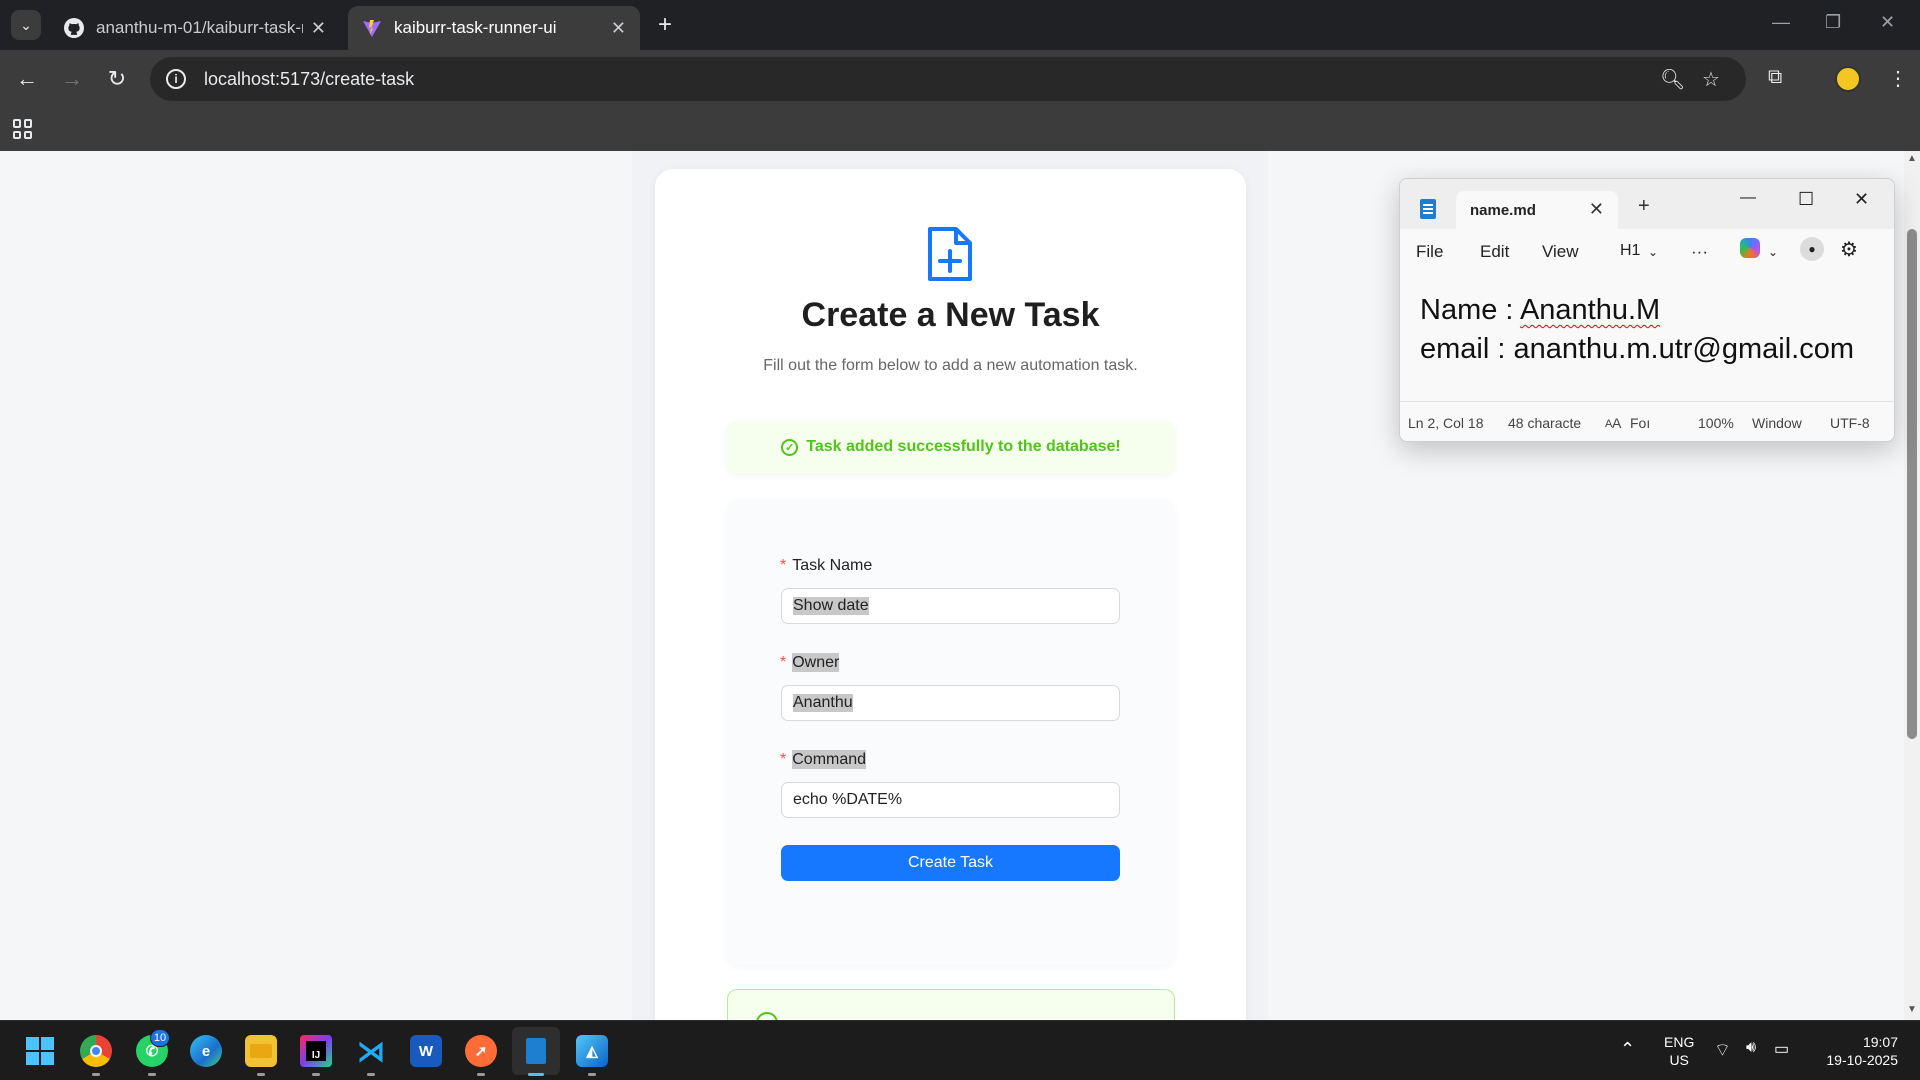  I want to click on vite-icon, so click(372, 28).